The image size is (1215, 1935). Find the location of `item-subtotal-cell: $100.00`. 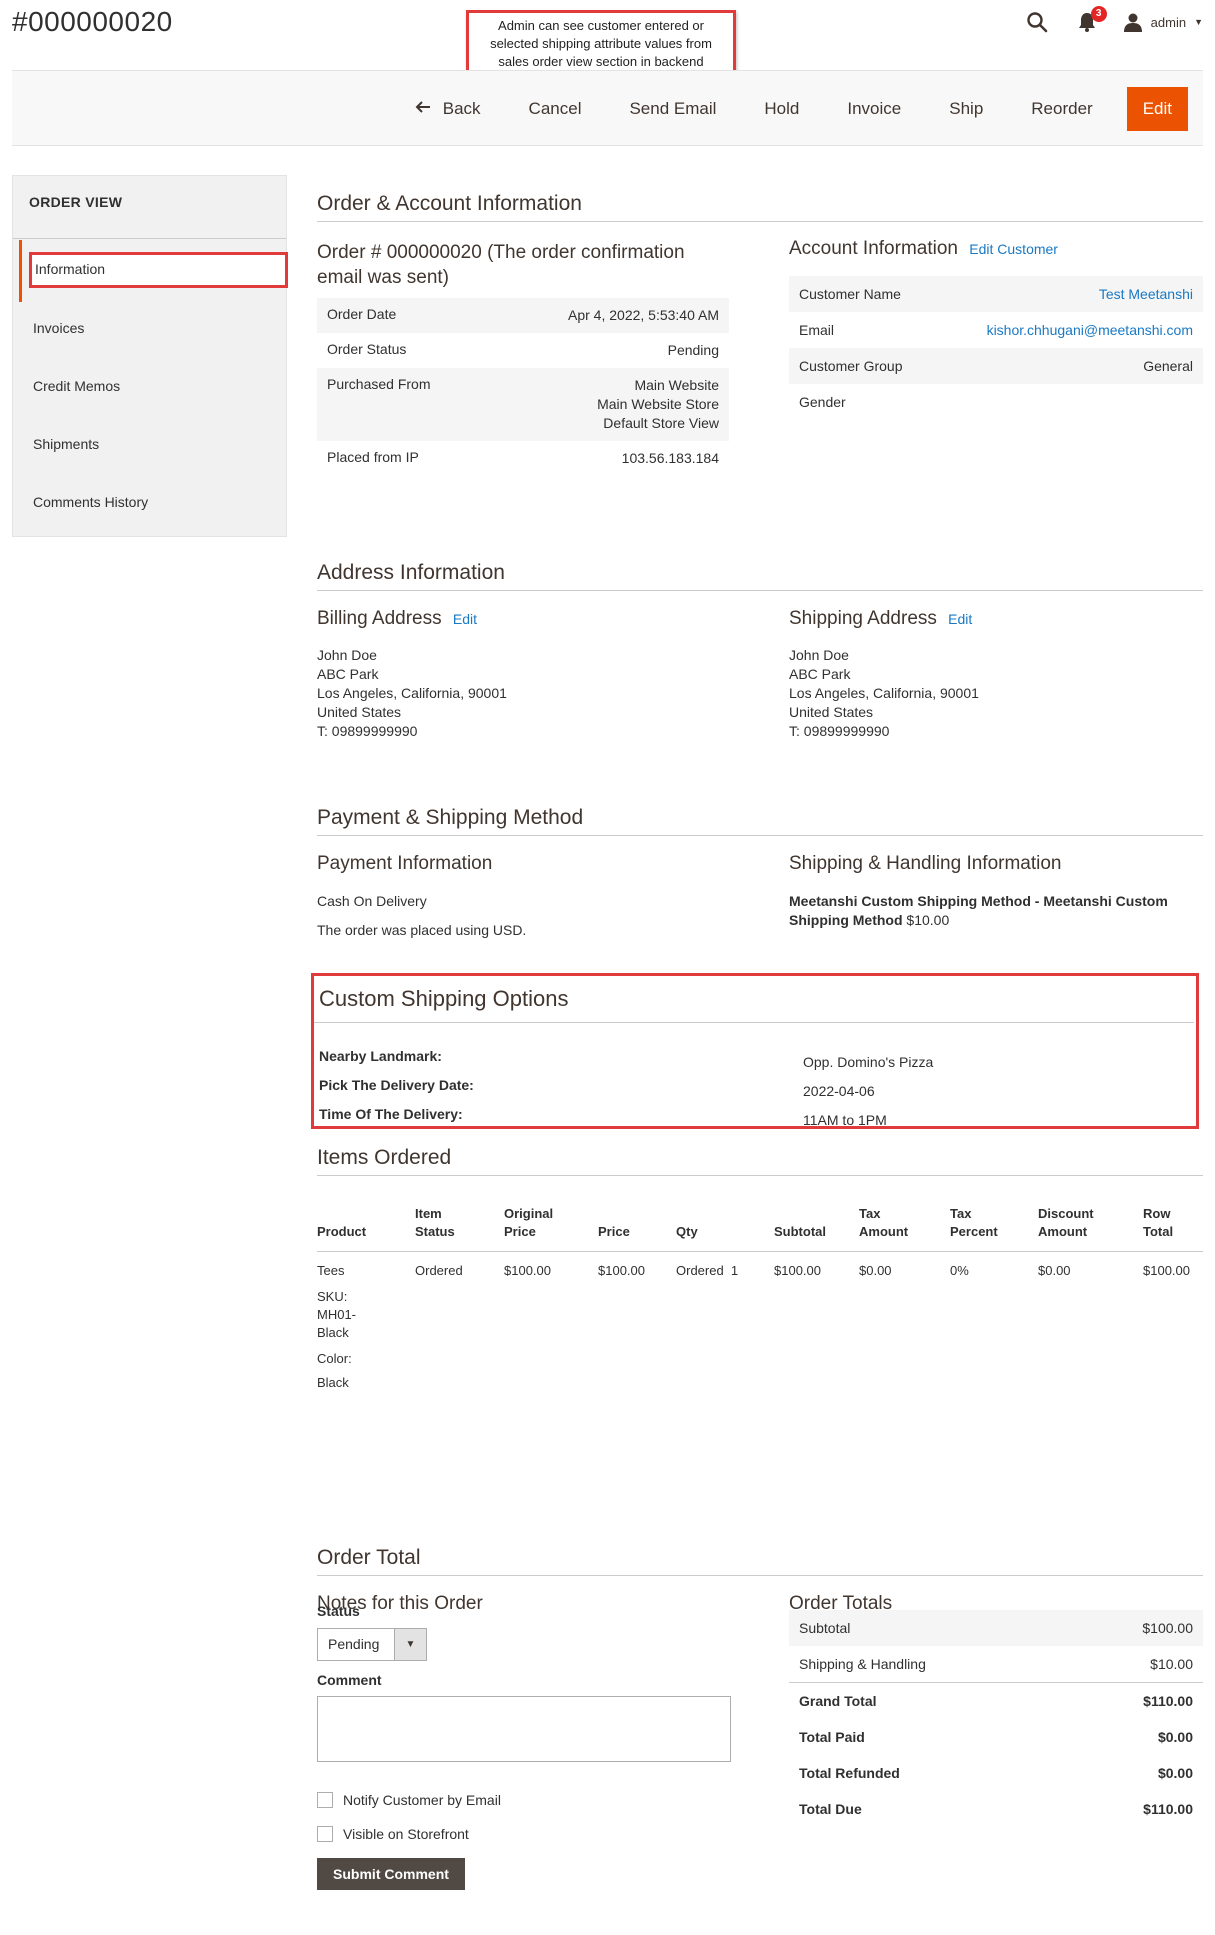

item-subtotal-cell: $100.00 is located at coordinates (797, 1270).